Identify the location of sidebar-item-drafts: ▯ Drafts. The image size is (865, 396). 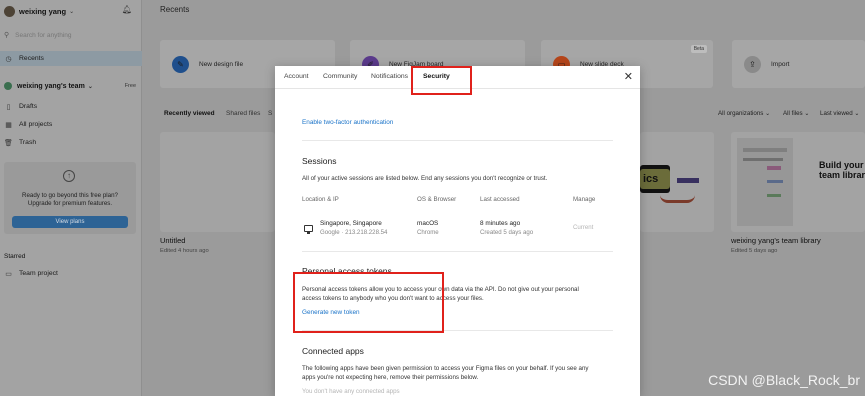
(71, 106).